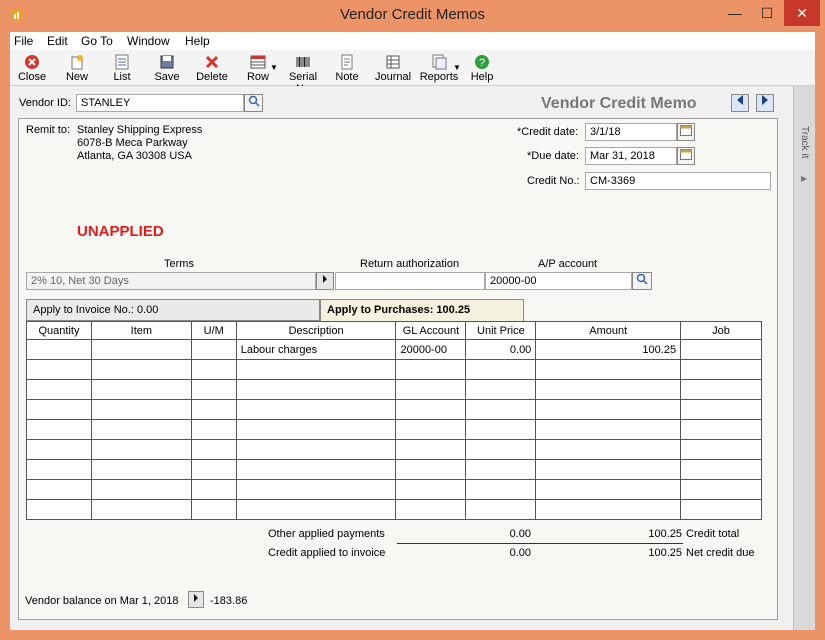 The width and height of the screenshot is (825, 640). Describe the element at coordinates (721, 349) in the screenshot. I see `cell-job` at that location.